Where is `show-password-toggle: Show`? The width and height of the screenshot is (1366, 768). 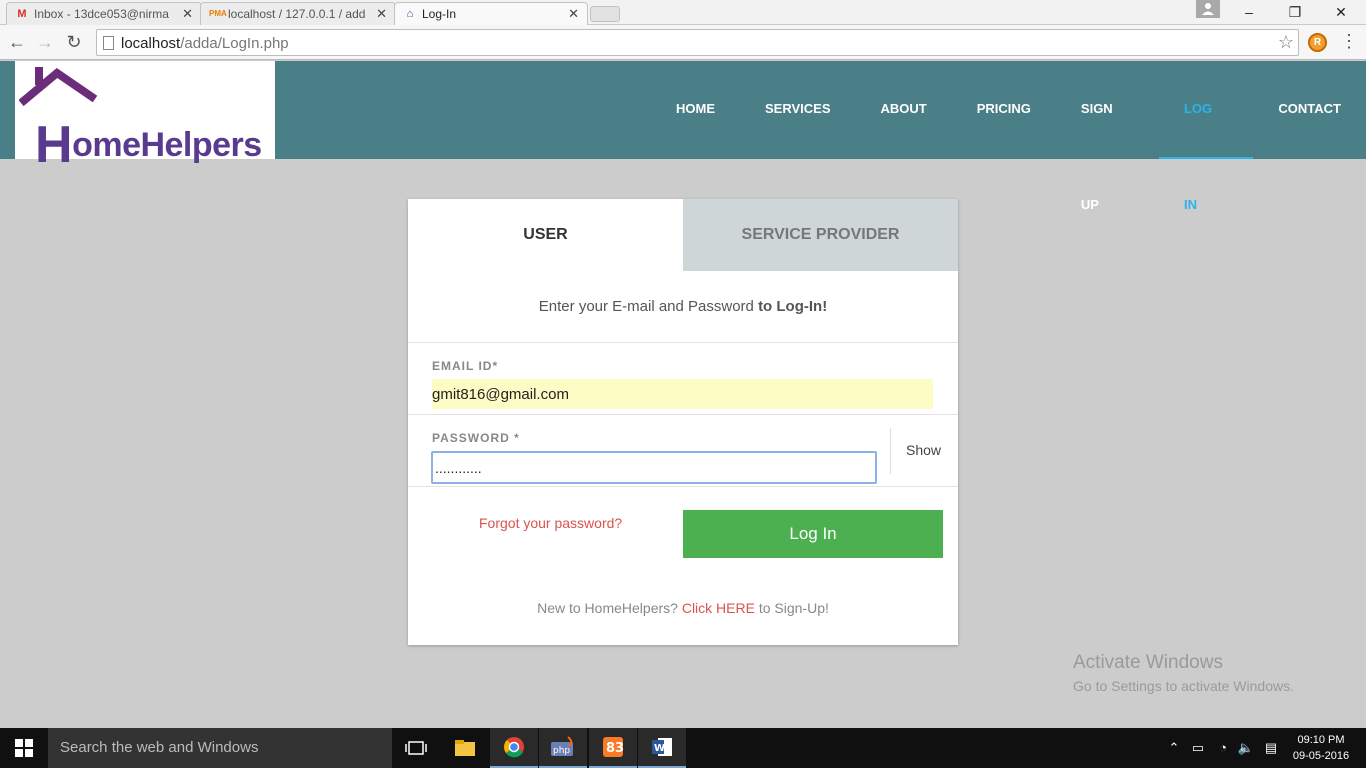
show-password-toggle: Show is located at coordinates (923, 450).